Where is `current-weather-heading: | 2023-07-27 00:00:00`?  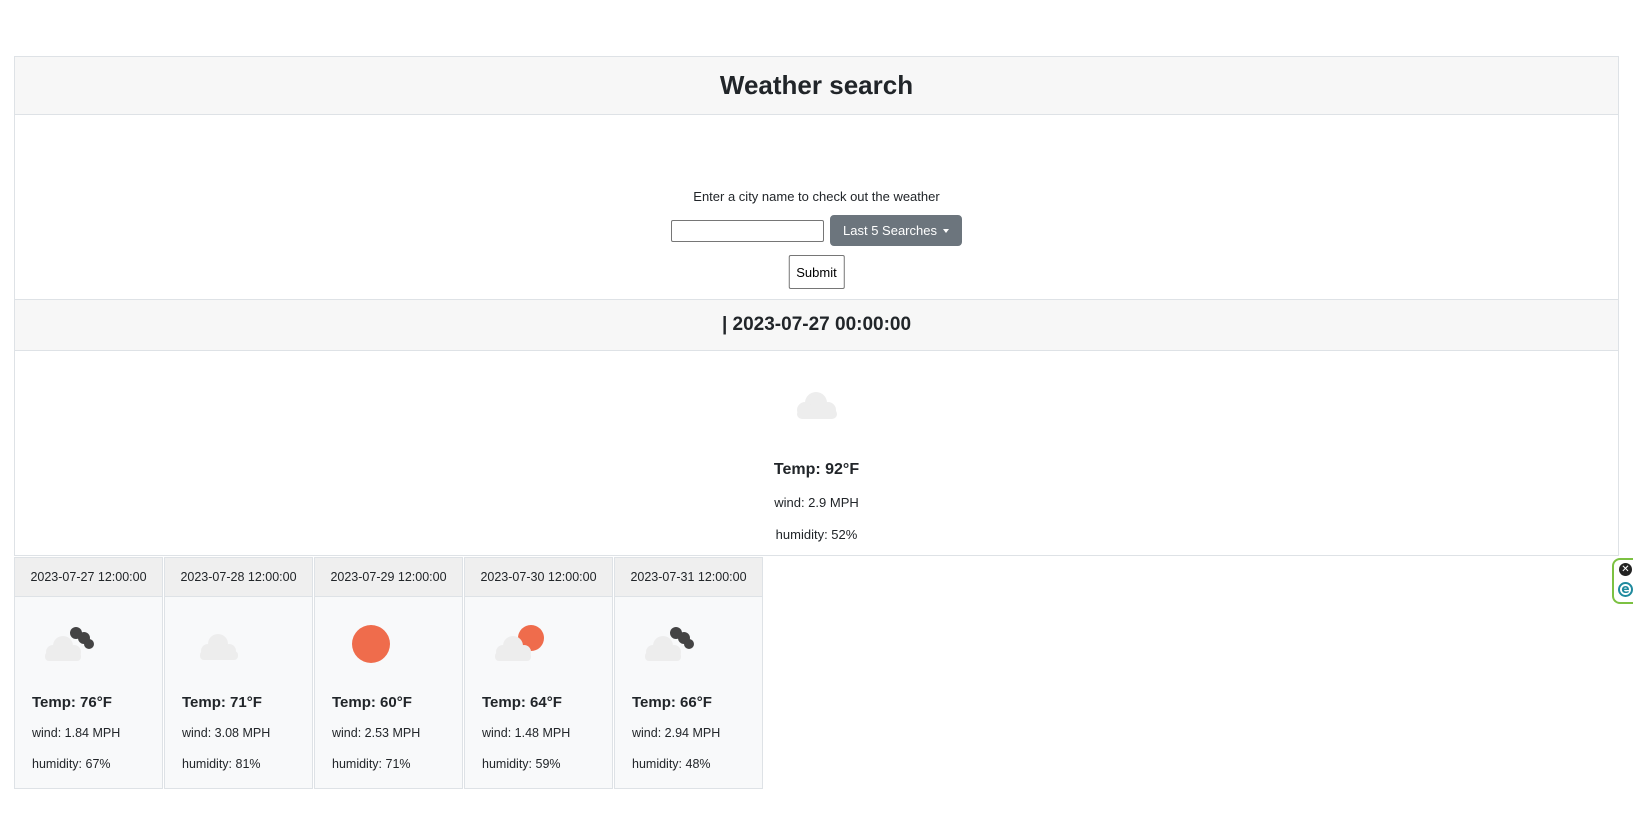
current-weather-heading: | 2023-07-27 00:00:00 is located at coordinates (816, 325).